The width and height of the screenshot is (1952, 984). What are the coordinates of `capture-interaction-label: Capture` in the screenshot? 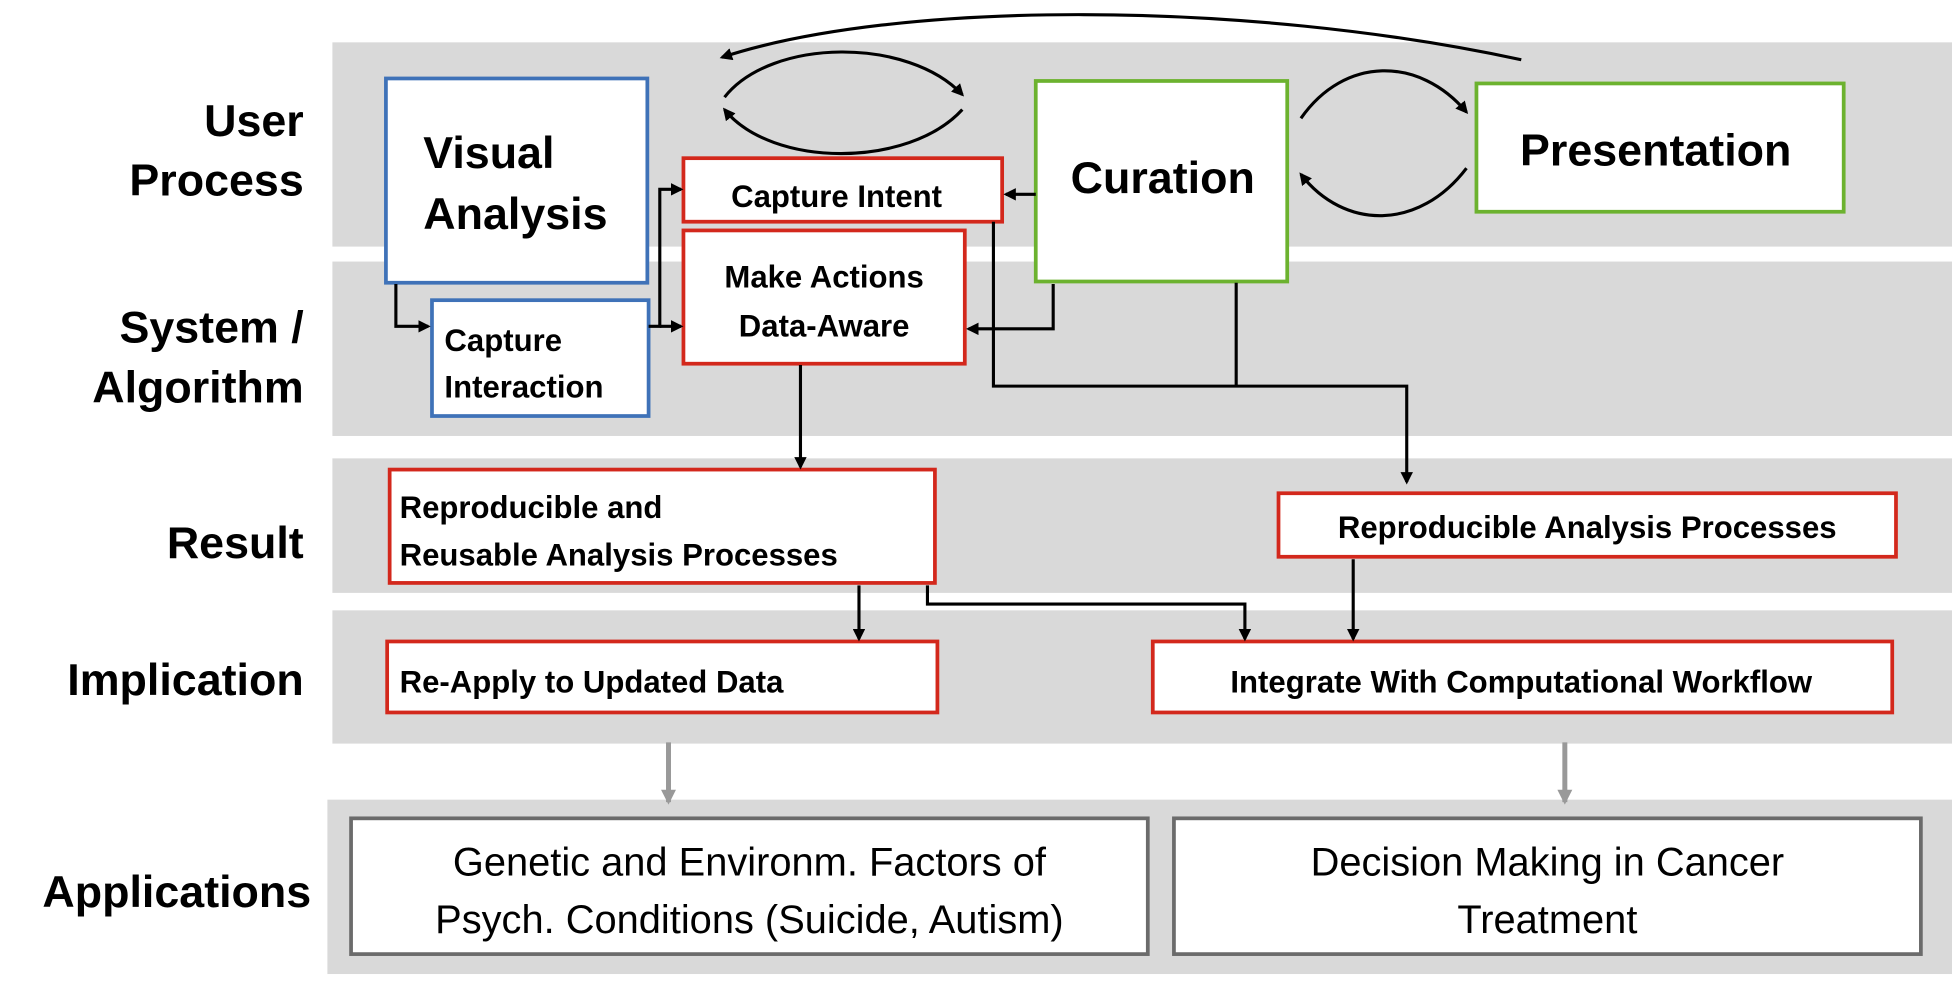 It's located at (503, 340).